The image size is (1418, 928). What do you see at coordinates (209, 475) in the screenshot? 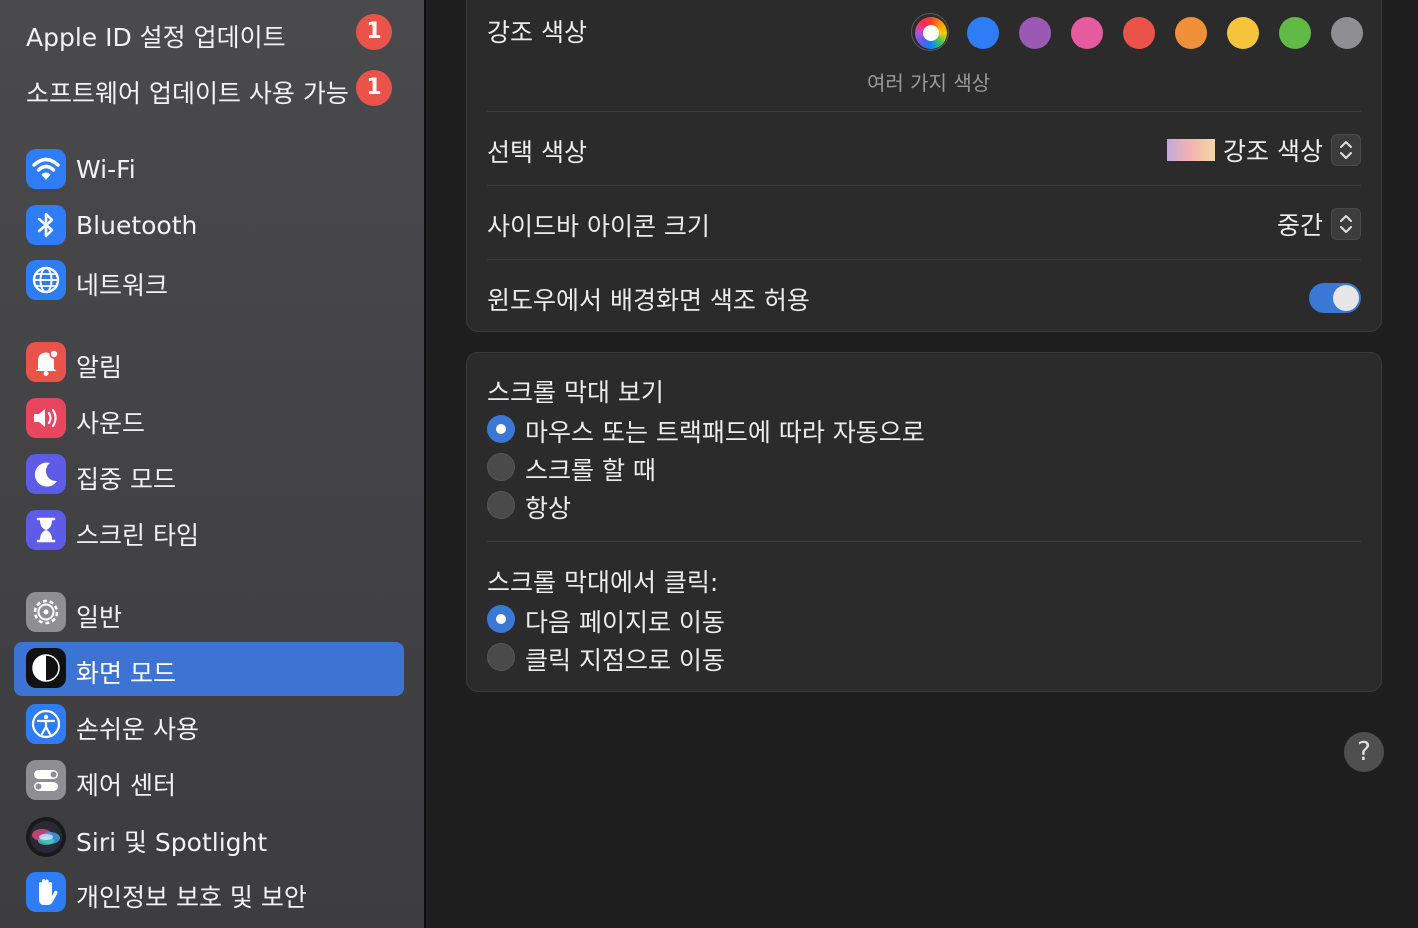
I see `sidebar-item-focus: 집중 모드` at bounding box center [209, 475].